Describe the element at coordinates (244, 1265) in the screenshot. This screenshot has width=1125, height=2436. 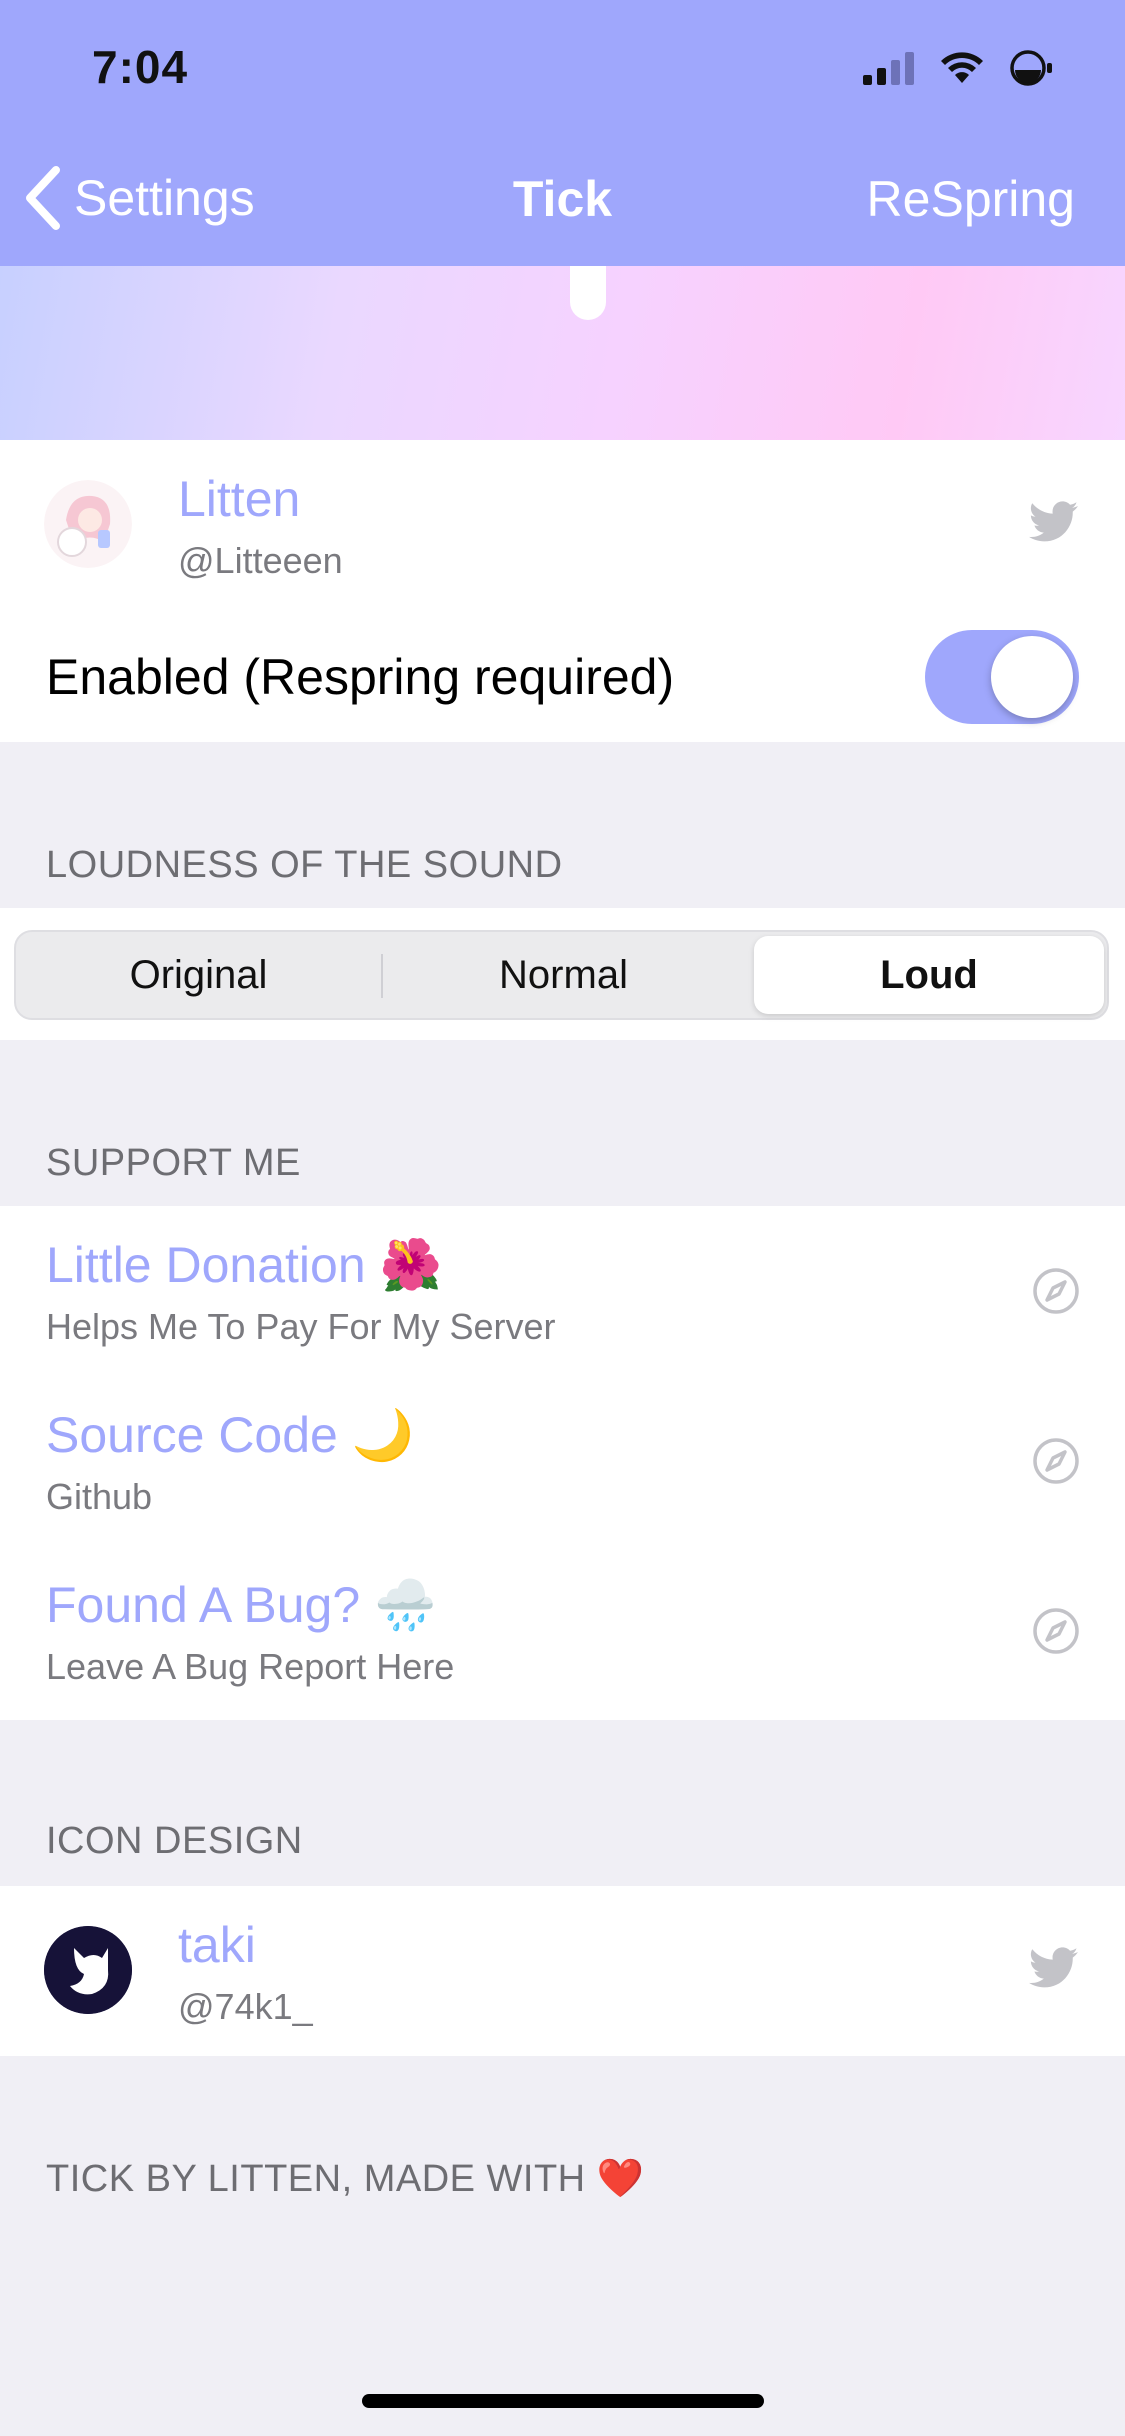
I see `donation-title: Little Donation 🌺` at that location.